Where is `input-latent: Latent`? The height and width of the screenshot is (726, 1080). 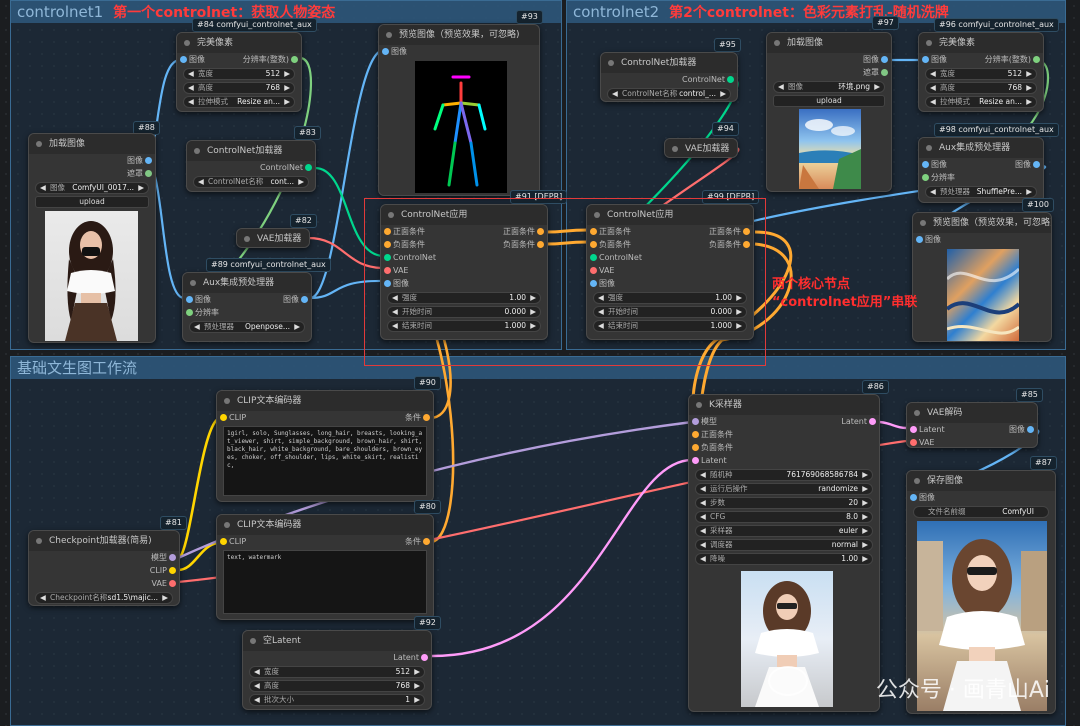 input-latent: Latent is located at coordinates (784, 460).